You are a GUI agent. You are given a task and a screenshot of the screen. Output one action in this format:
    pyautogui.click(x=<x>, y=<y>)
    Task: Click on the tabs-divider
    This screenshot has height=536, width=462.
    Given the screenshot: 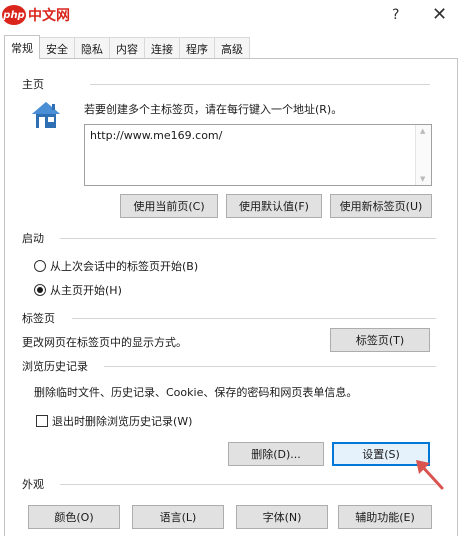 What is the action you would take?
    pyautogui.click(x=254, y=318)
    